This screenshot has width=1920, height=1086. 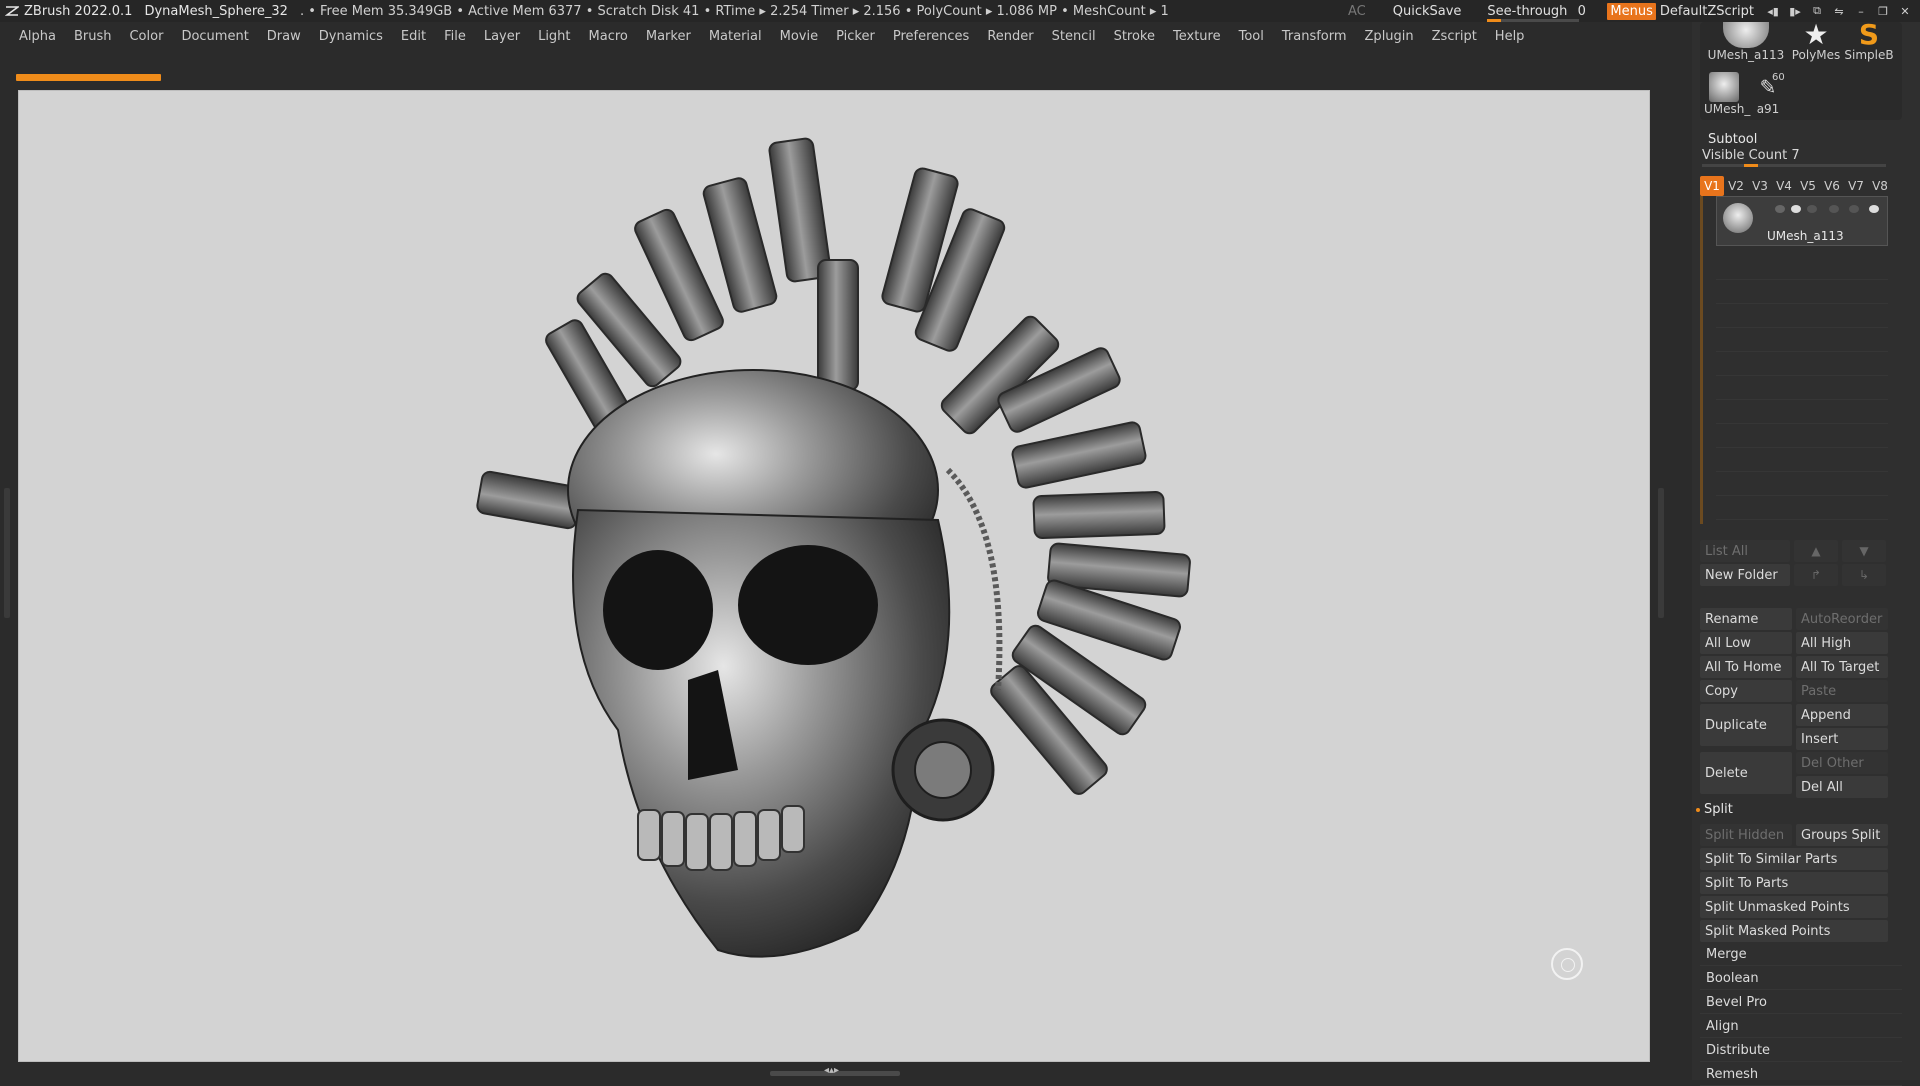 What do you see at coordinates (1801, 979) in the screenshot?
I see `category-boolean: Boolean` at bounding box center [1801, 979].